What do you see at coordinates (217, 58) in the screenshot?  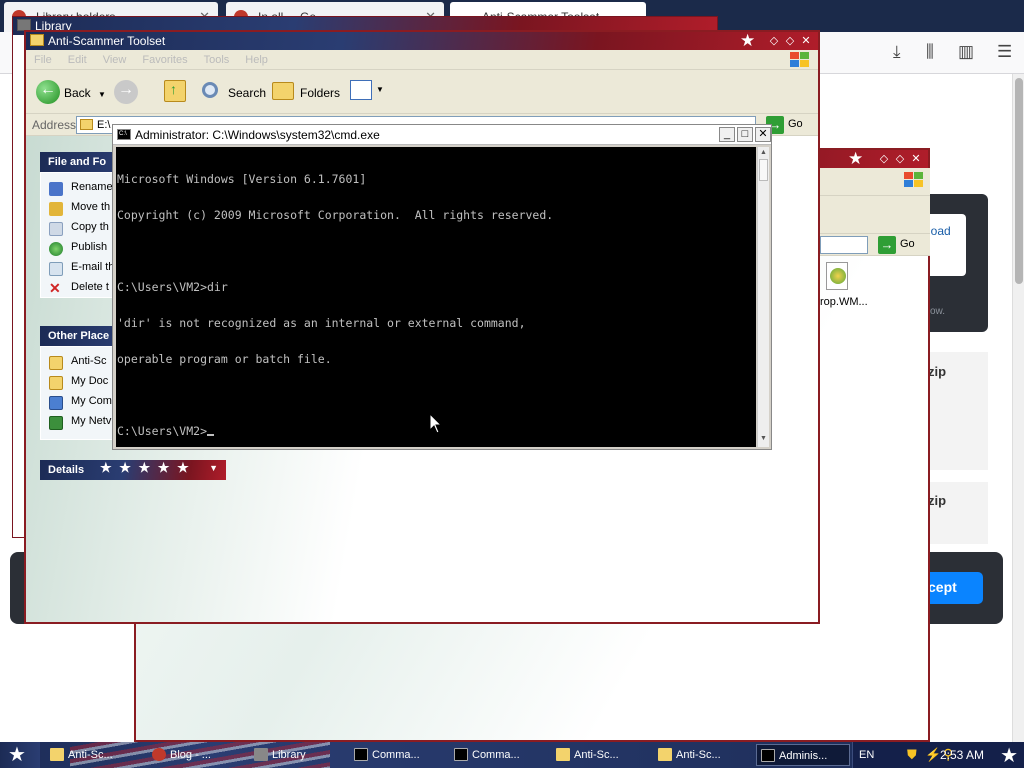 I see `menu-tools: Tools` at bounding box center [217, 58].